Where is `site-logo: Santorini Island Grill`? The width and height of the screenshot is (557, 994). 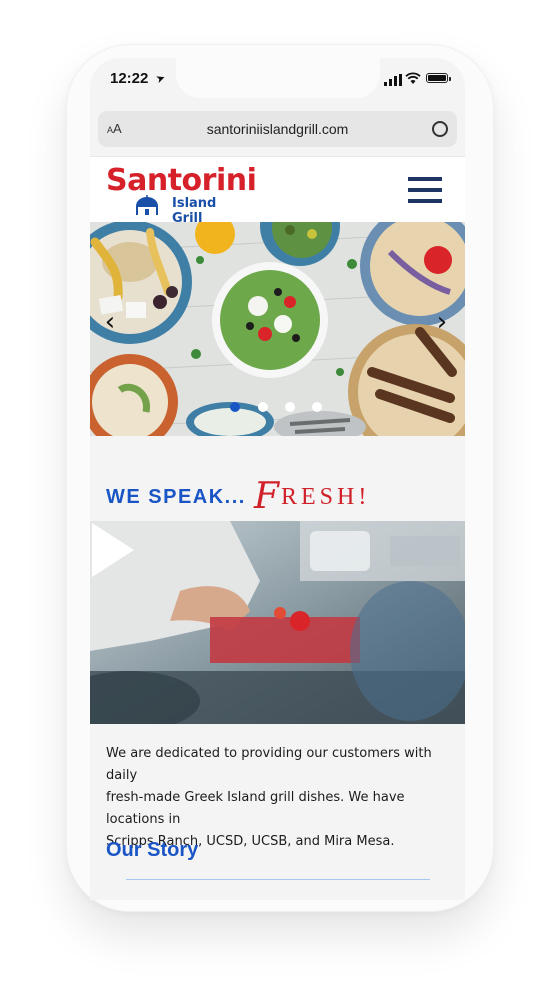 site-logo: Santorini Island Grill is located at coordinates (181, 194).